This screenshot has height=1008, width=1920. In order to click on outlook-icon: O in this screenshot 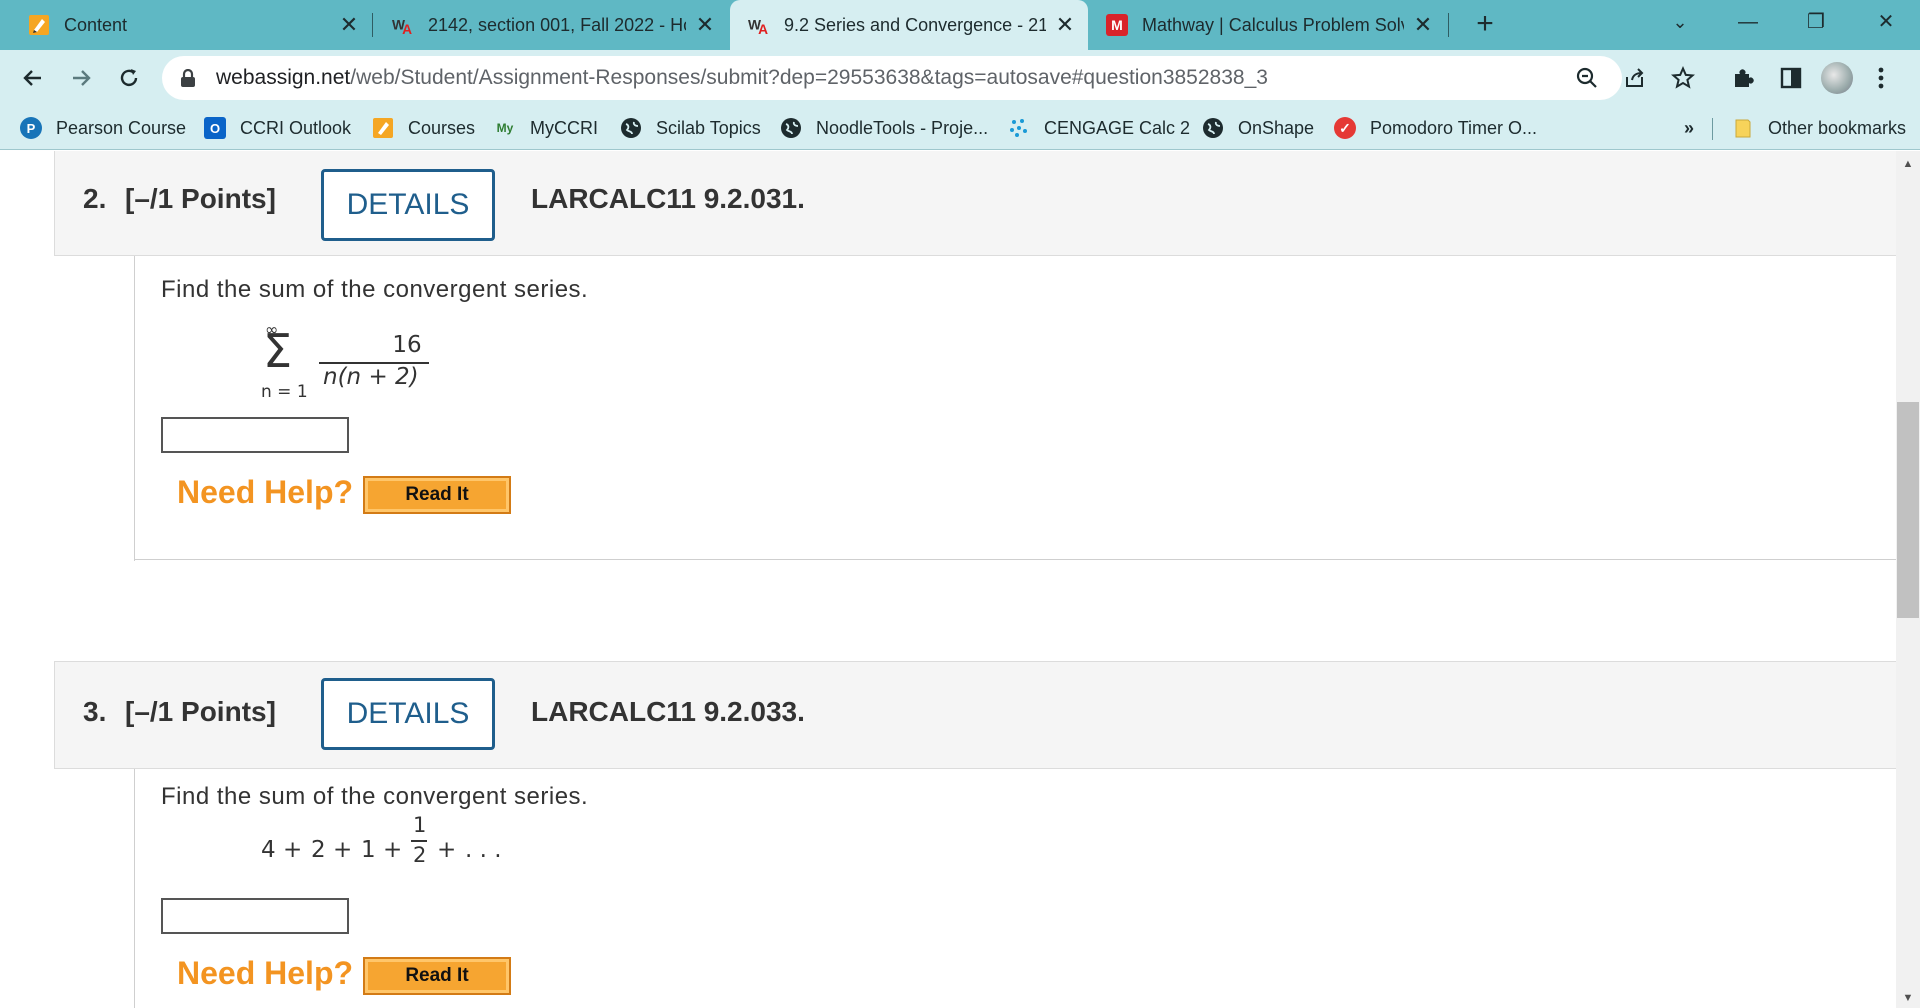, I will do `click(215, 128)`.